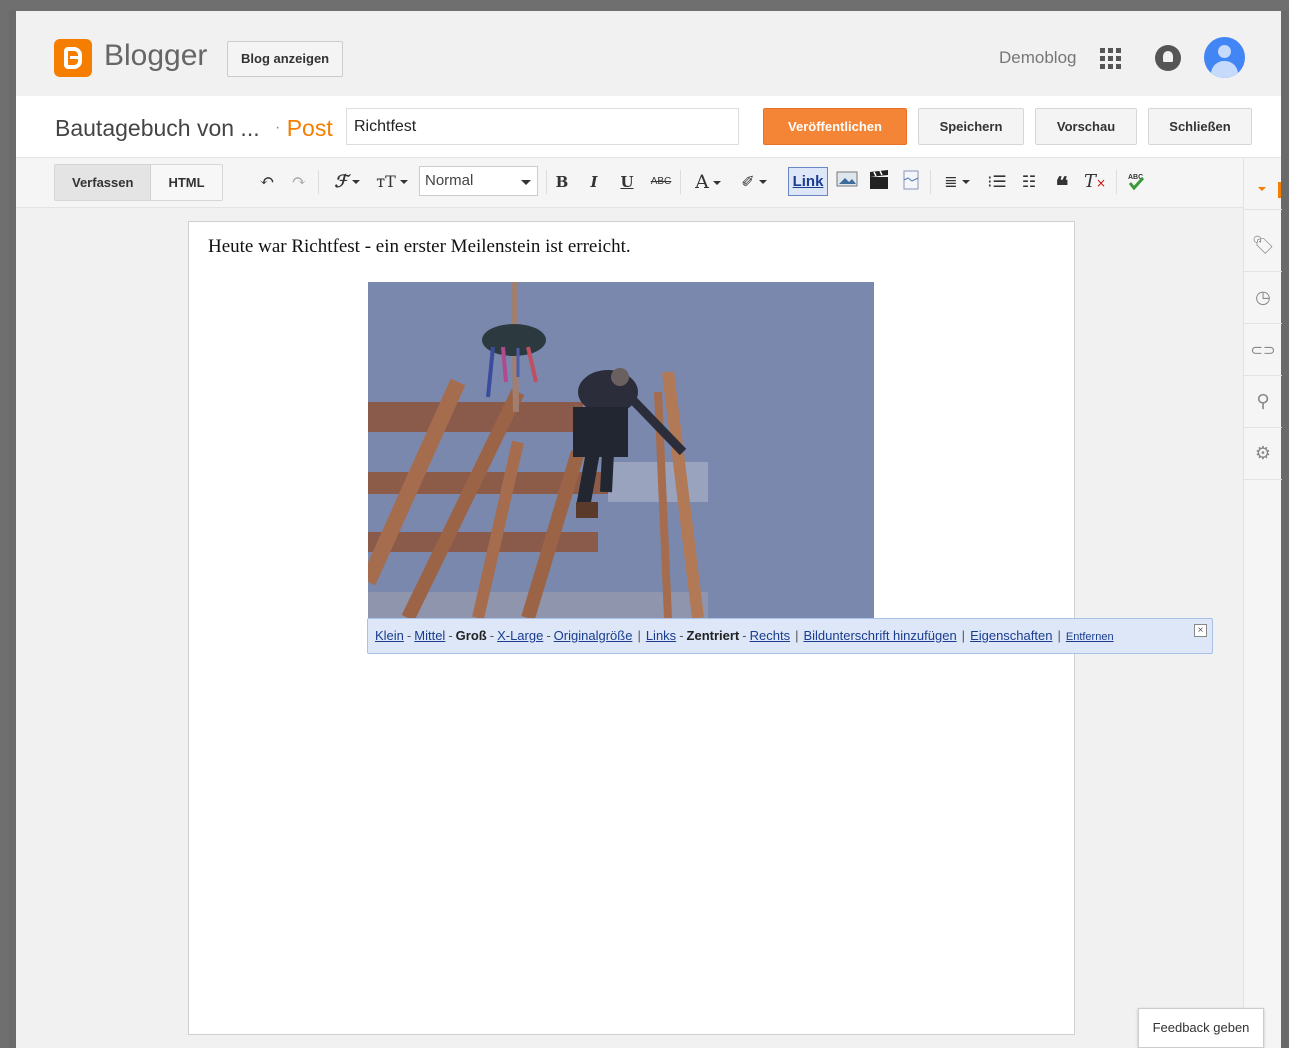 The image size is (1289, 1048). What do you see at coordinates (661, 635) in the screenshot?
I see `align-left-link: Links` at bounding box center [661, 635].